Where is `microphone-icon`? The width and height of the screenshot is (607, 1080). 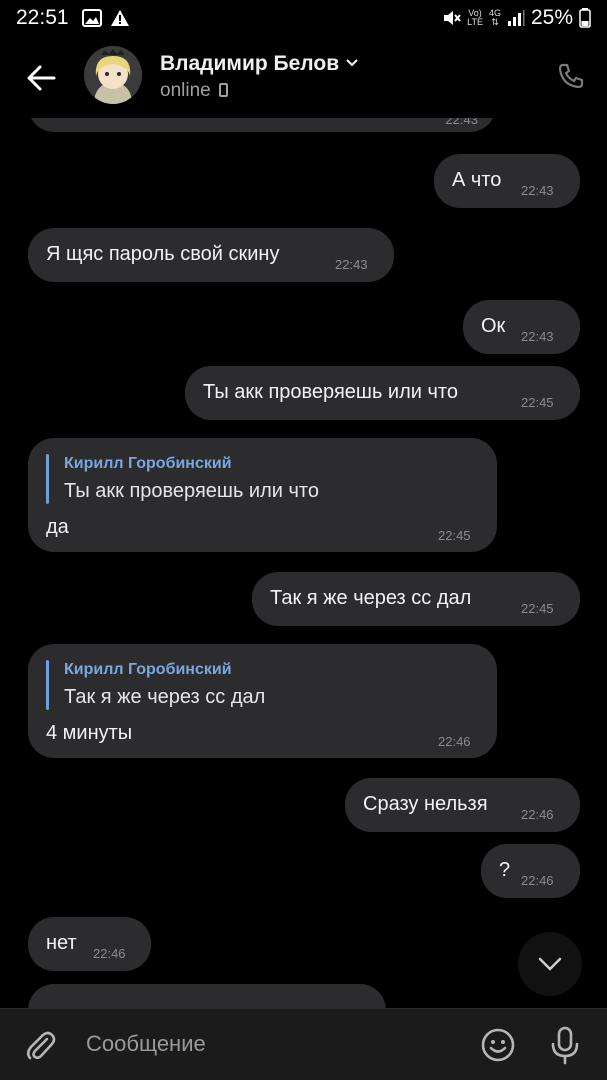 microphone-icon is located at coordinates (565, 1045).